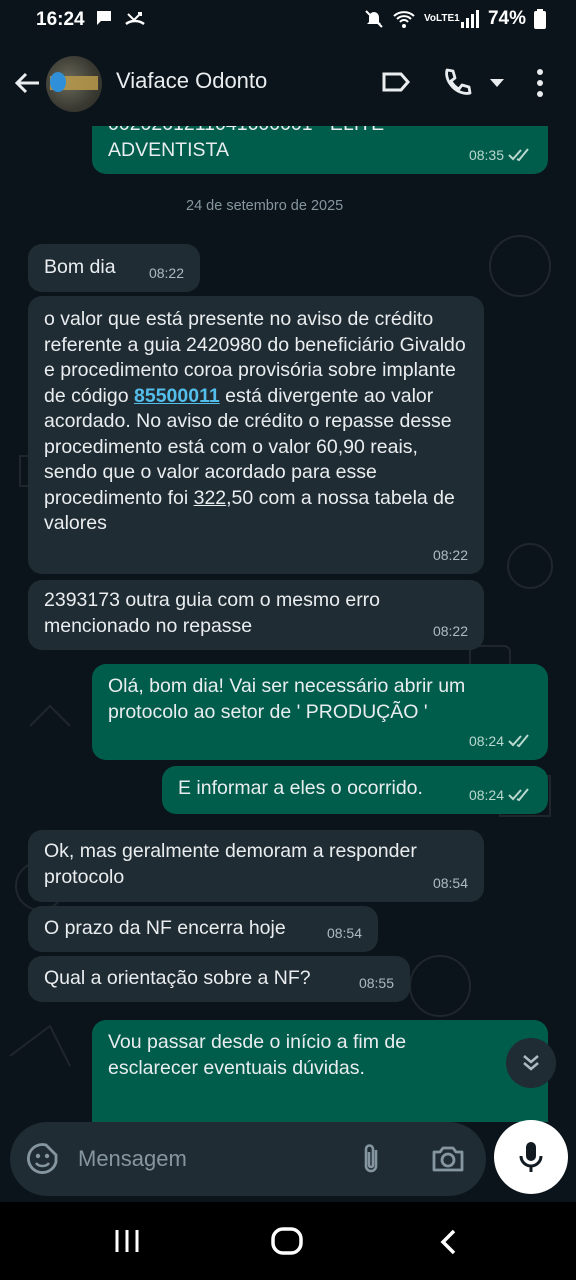 The height and width of the screenshot is (1280, 576). Describe the element at coordinates (120, 18) in the screenshot. I see `status-left-icons` at that location.